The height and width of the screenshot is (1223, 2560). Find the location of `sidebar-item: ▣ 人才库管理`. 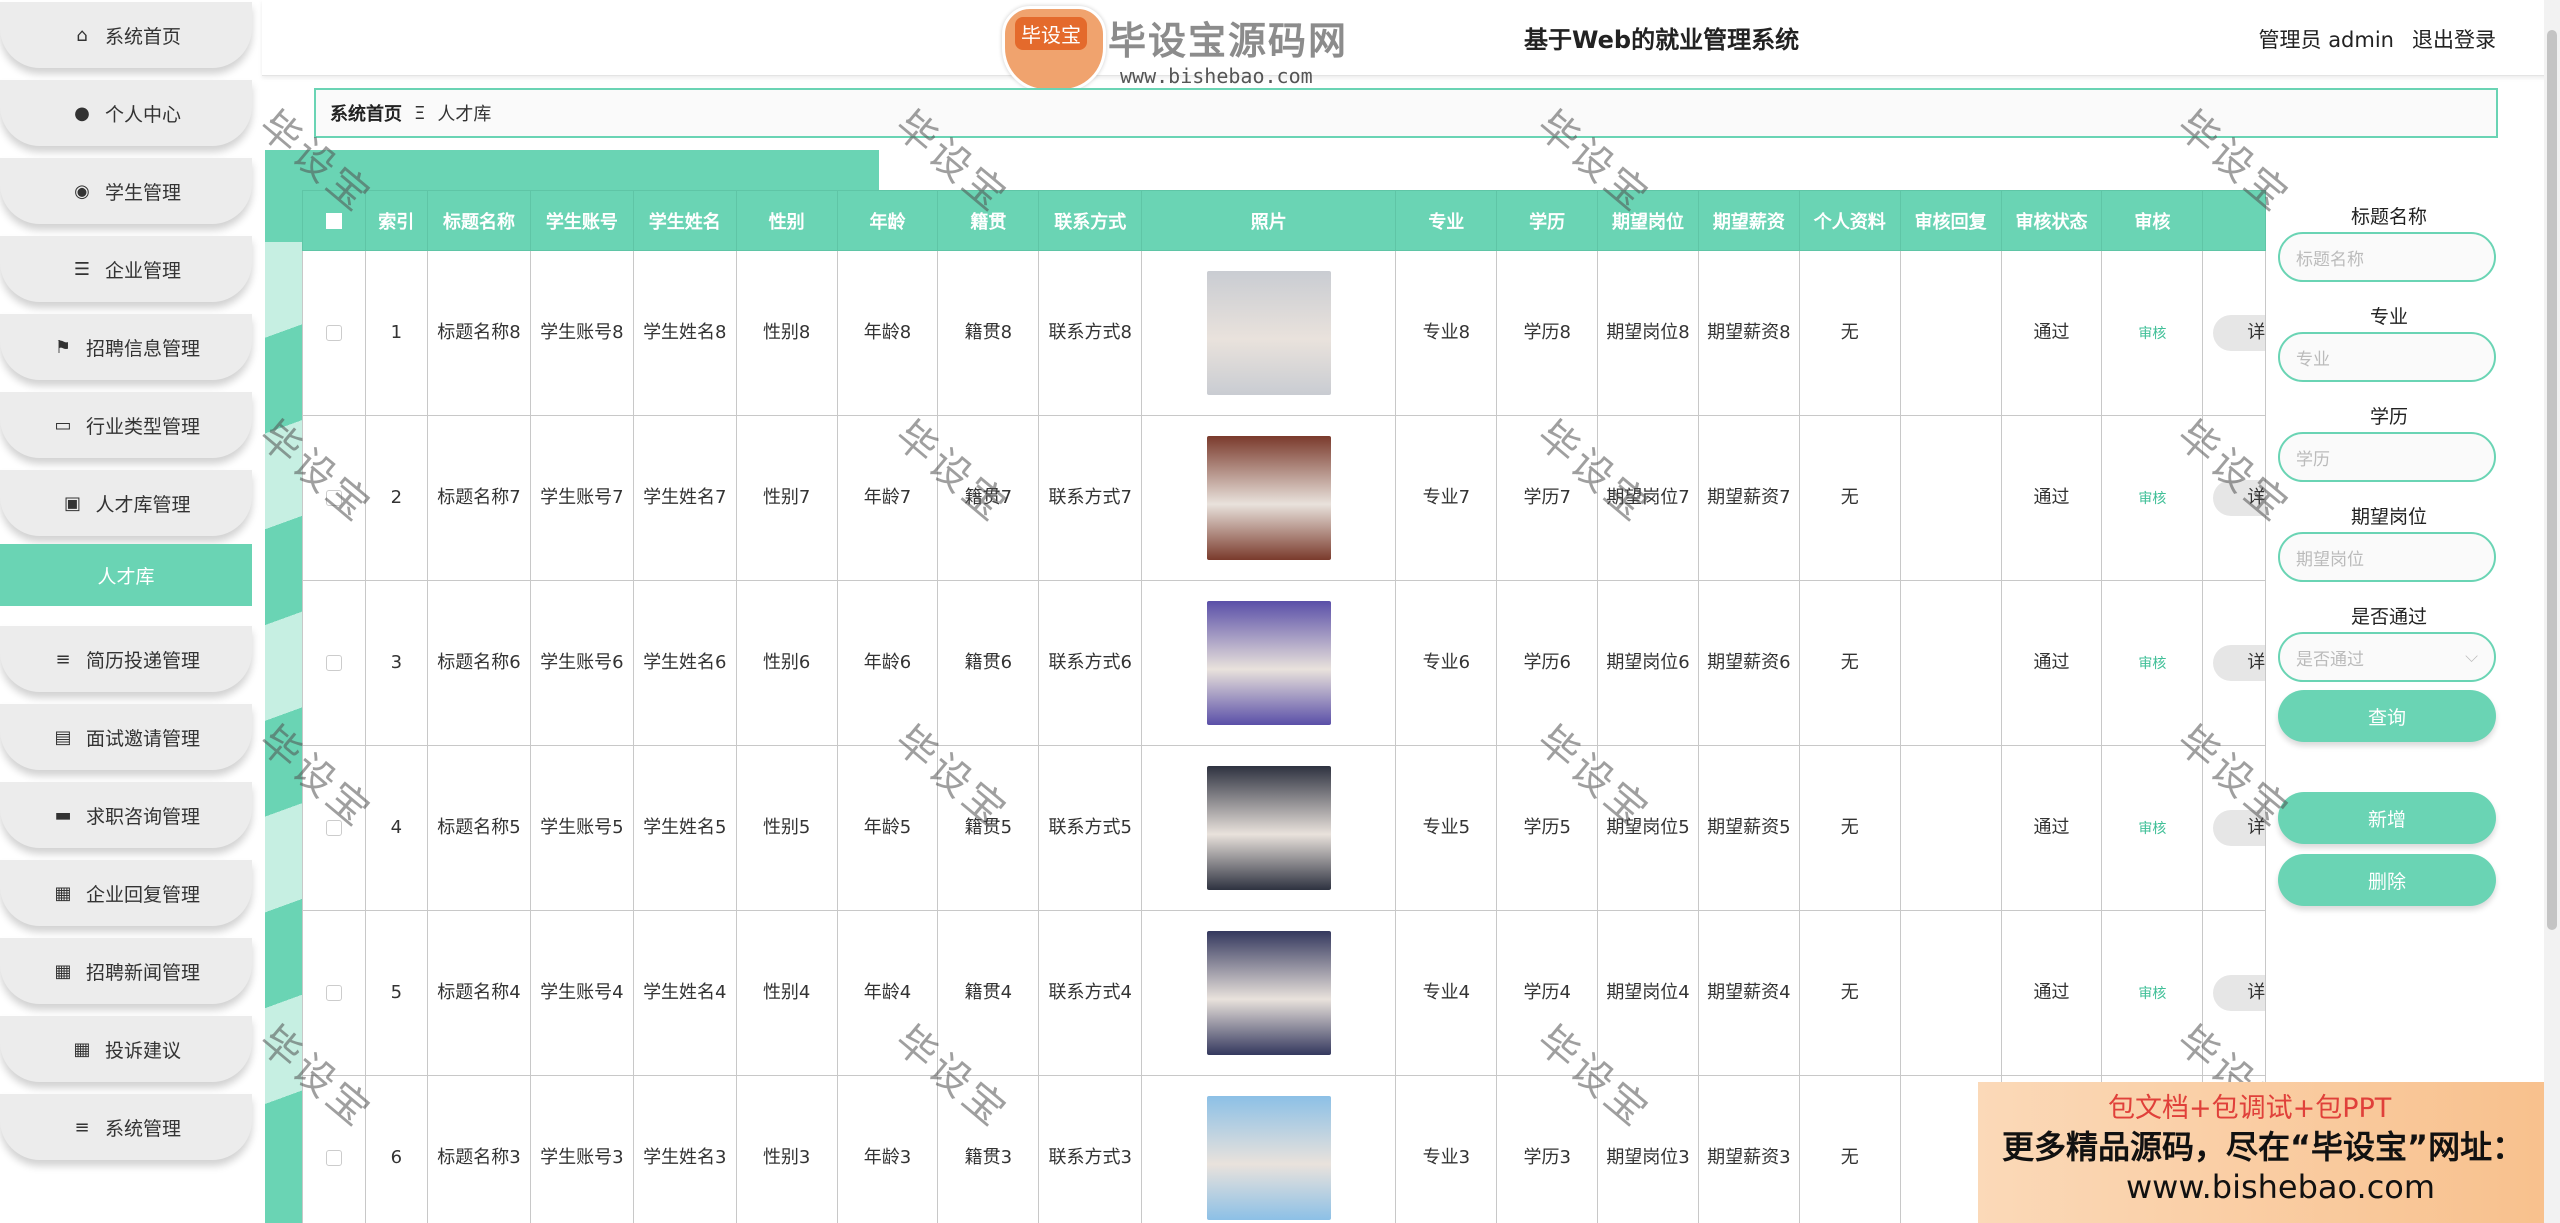

sidebar-item: ▣ 人才库管理 is located at coordinates (126, 503).